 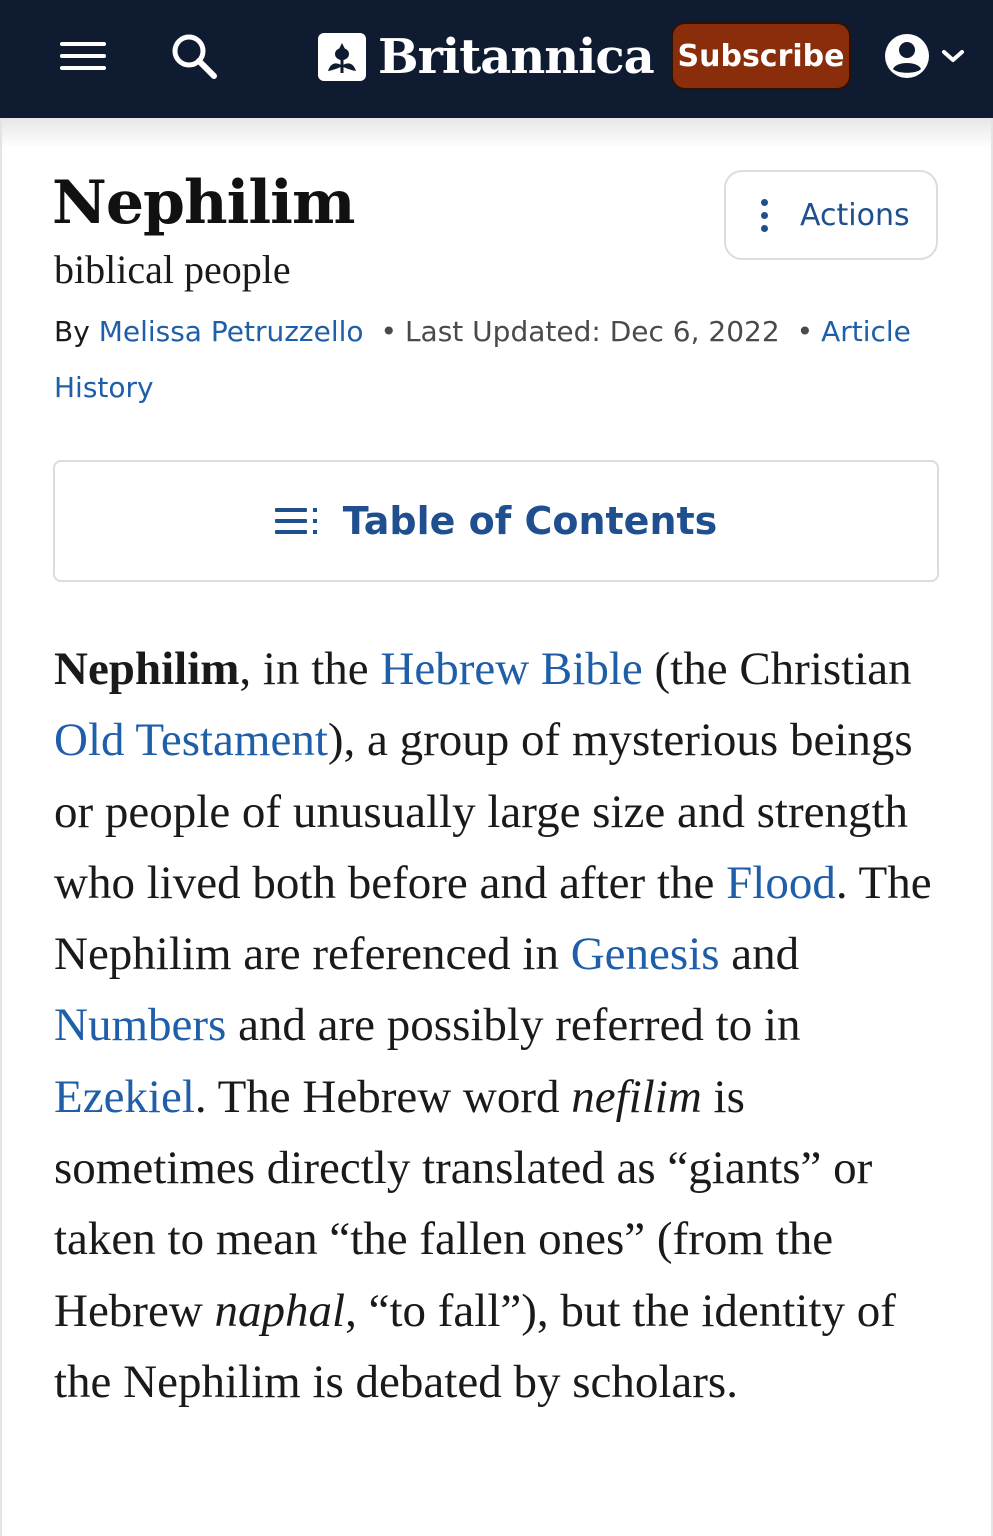 What do you see at coordinates (759, 954) in the screenshot?
I see `paragraph-text: and` at bounding box center [759, 954].